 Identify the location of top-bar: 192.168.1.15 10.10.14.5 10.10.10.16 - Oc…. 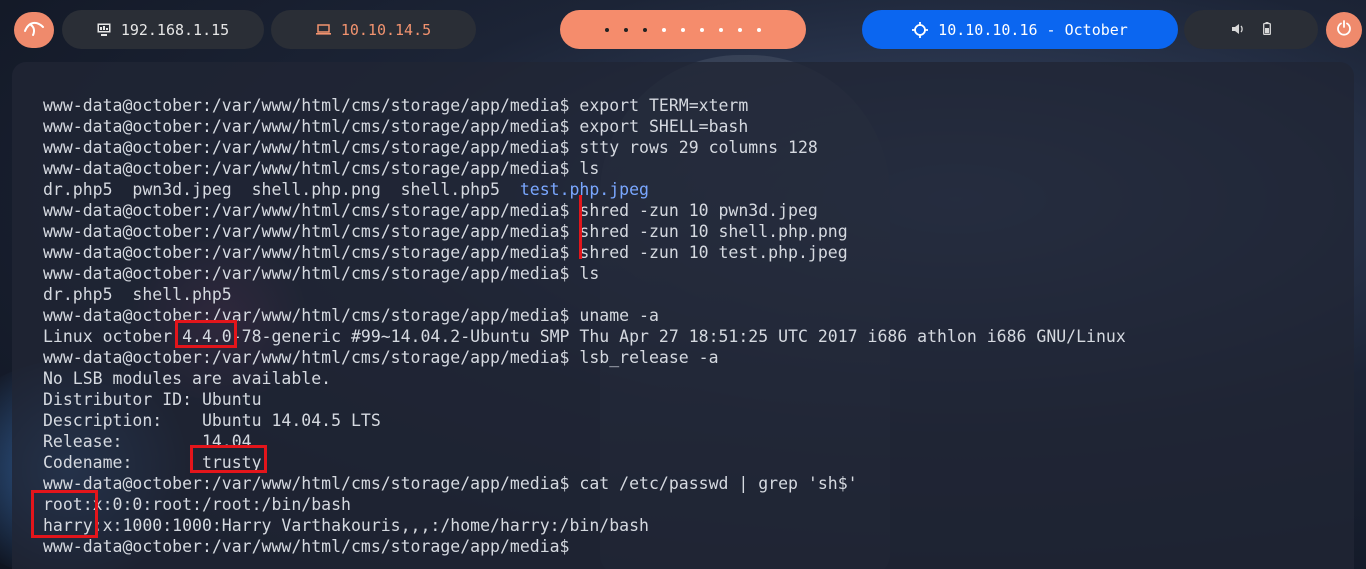
(683, 31).